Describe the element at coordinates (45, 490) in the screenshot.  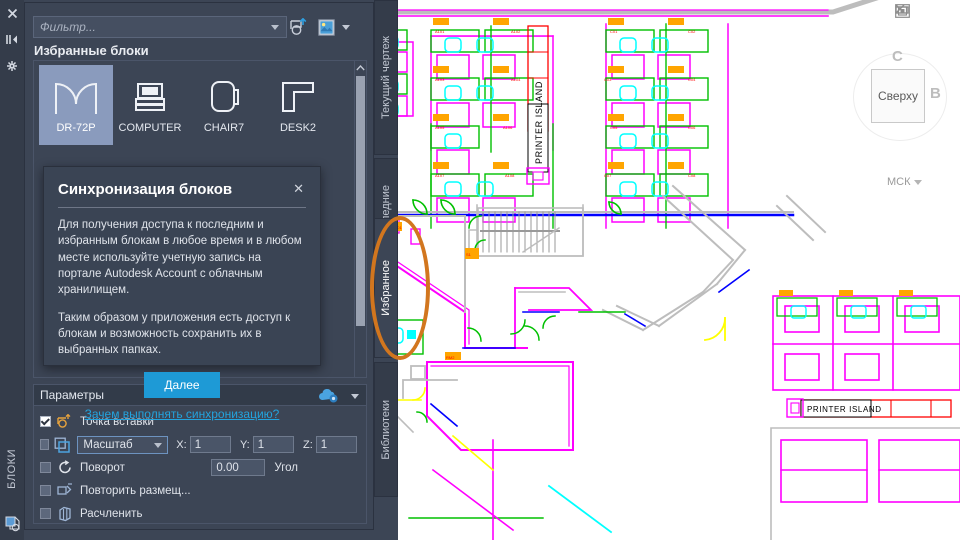
I see `repeat-checkbox` at that location.